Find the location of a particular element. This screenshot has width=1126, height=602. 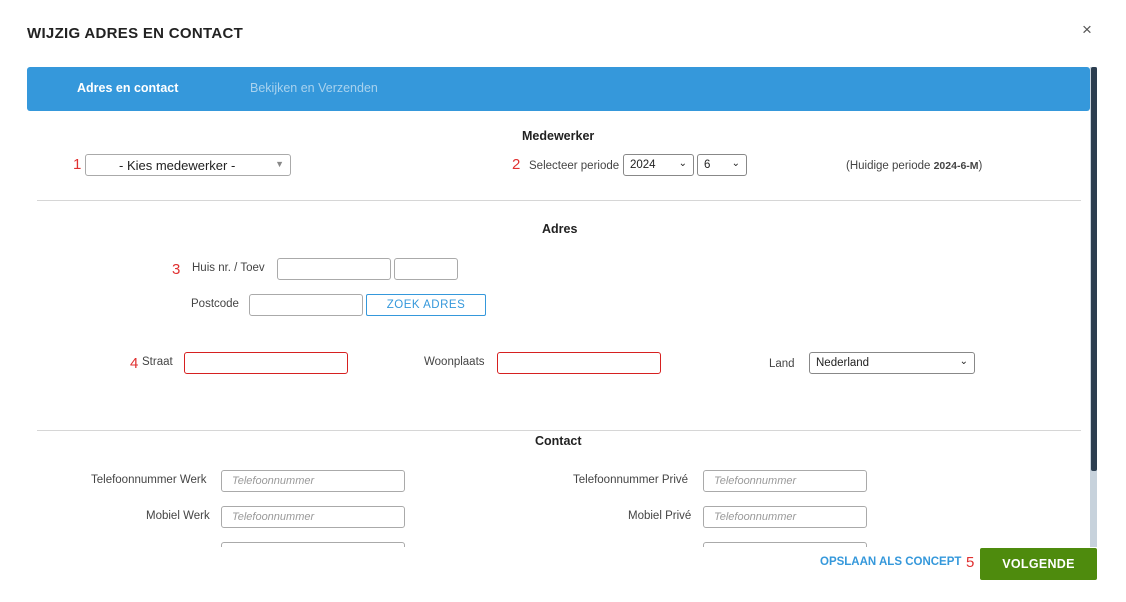

dialog-title: WIJZIG ADRES EN CONTACT is located at coordinates (135, 33).